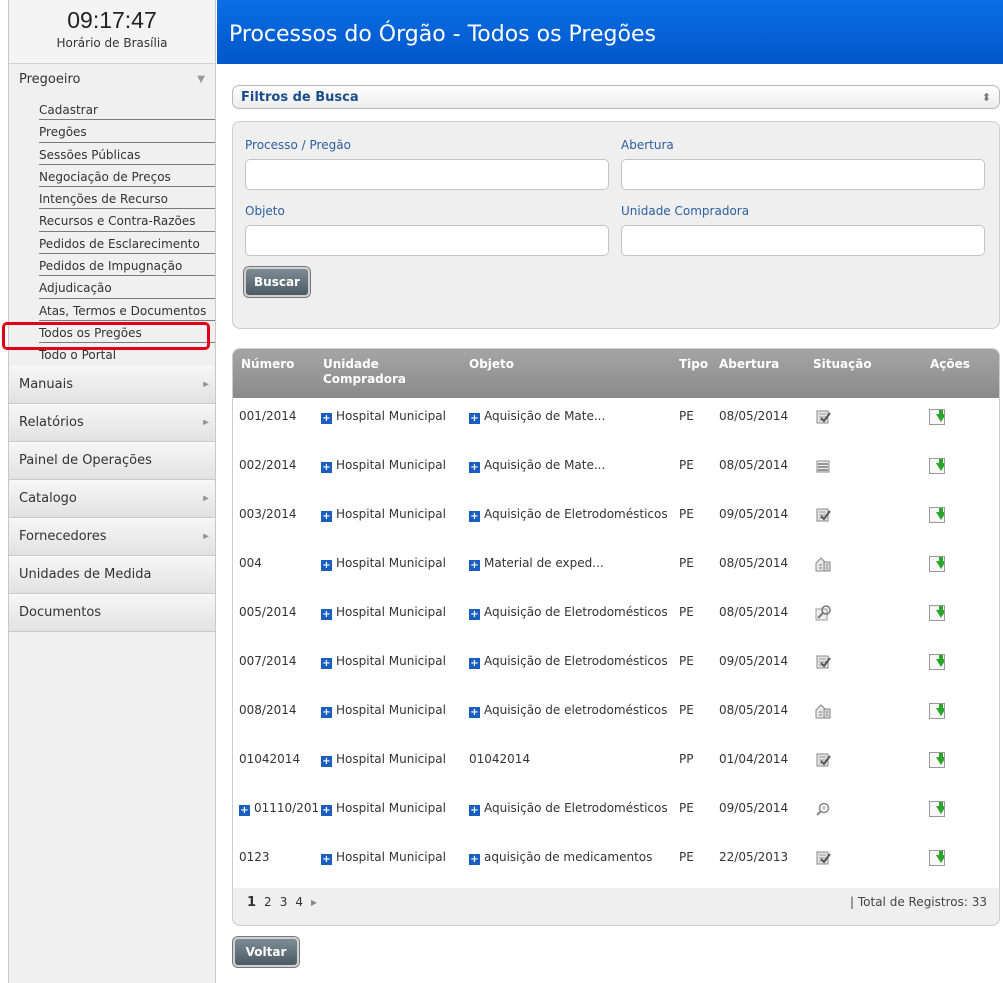 This screenshot has height=983, width=1003. Describe the element at coordinates (112, 498) in the screenshot. I see `menu-section-catalogo: Catalogo ▸▸` at that location.